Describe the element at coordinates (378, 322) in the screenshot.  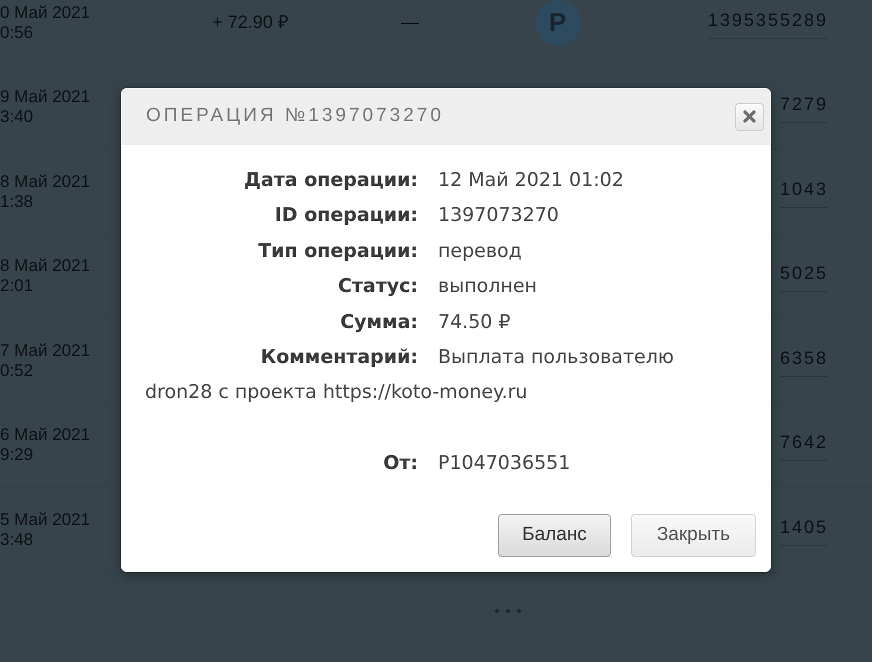
I see `field-label: Сумма:` at that location.